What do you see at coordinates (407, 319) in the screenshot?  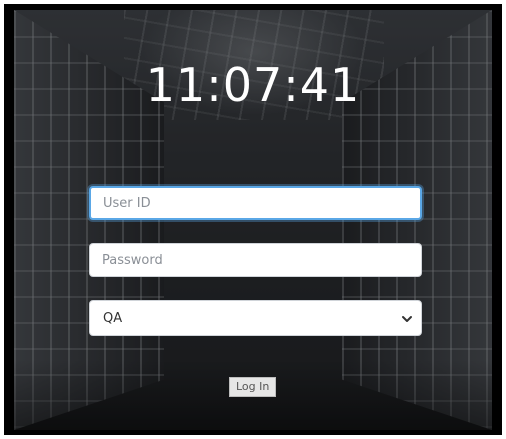 I see `chevron-down-icon` at bounding box center [407, 319].